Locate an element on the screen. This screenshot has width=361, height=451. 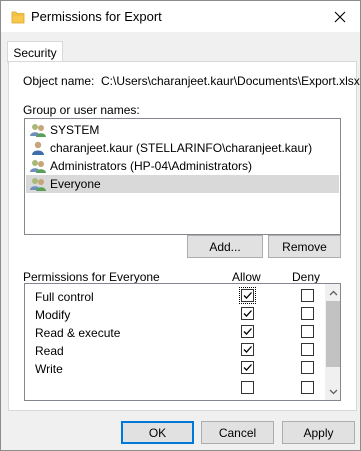
user-label: Everyone is located at coordinates (75, 184).